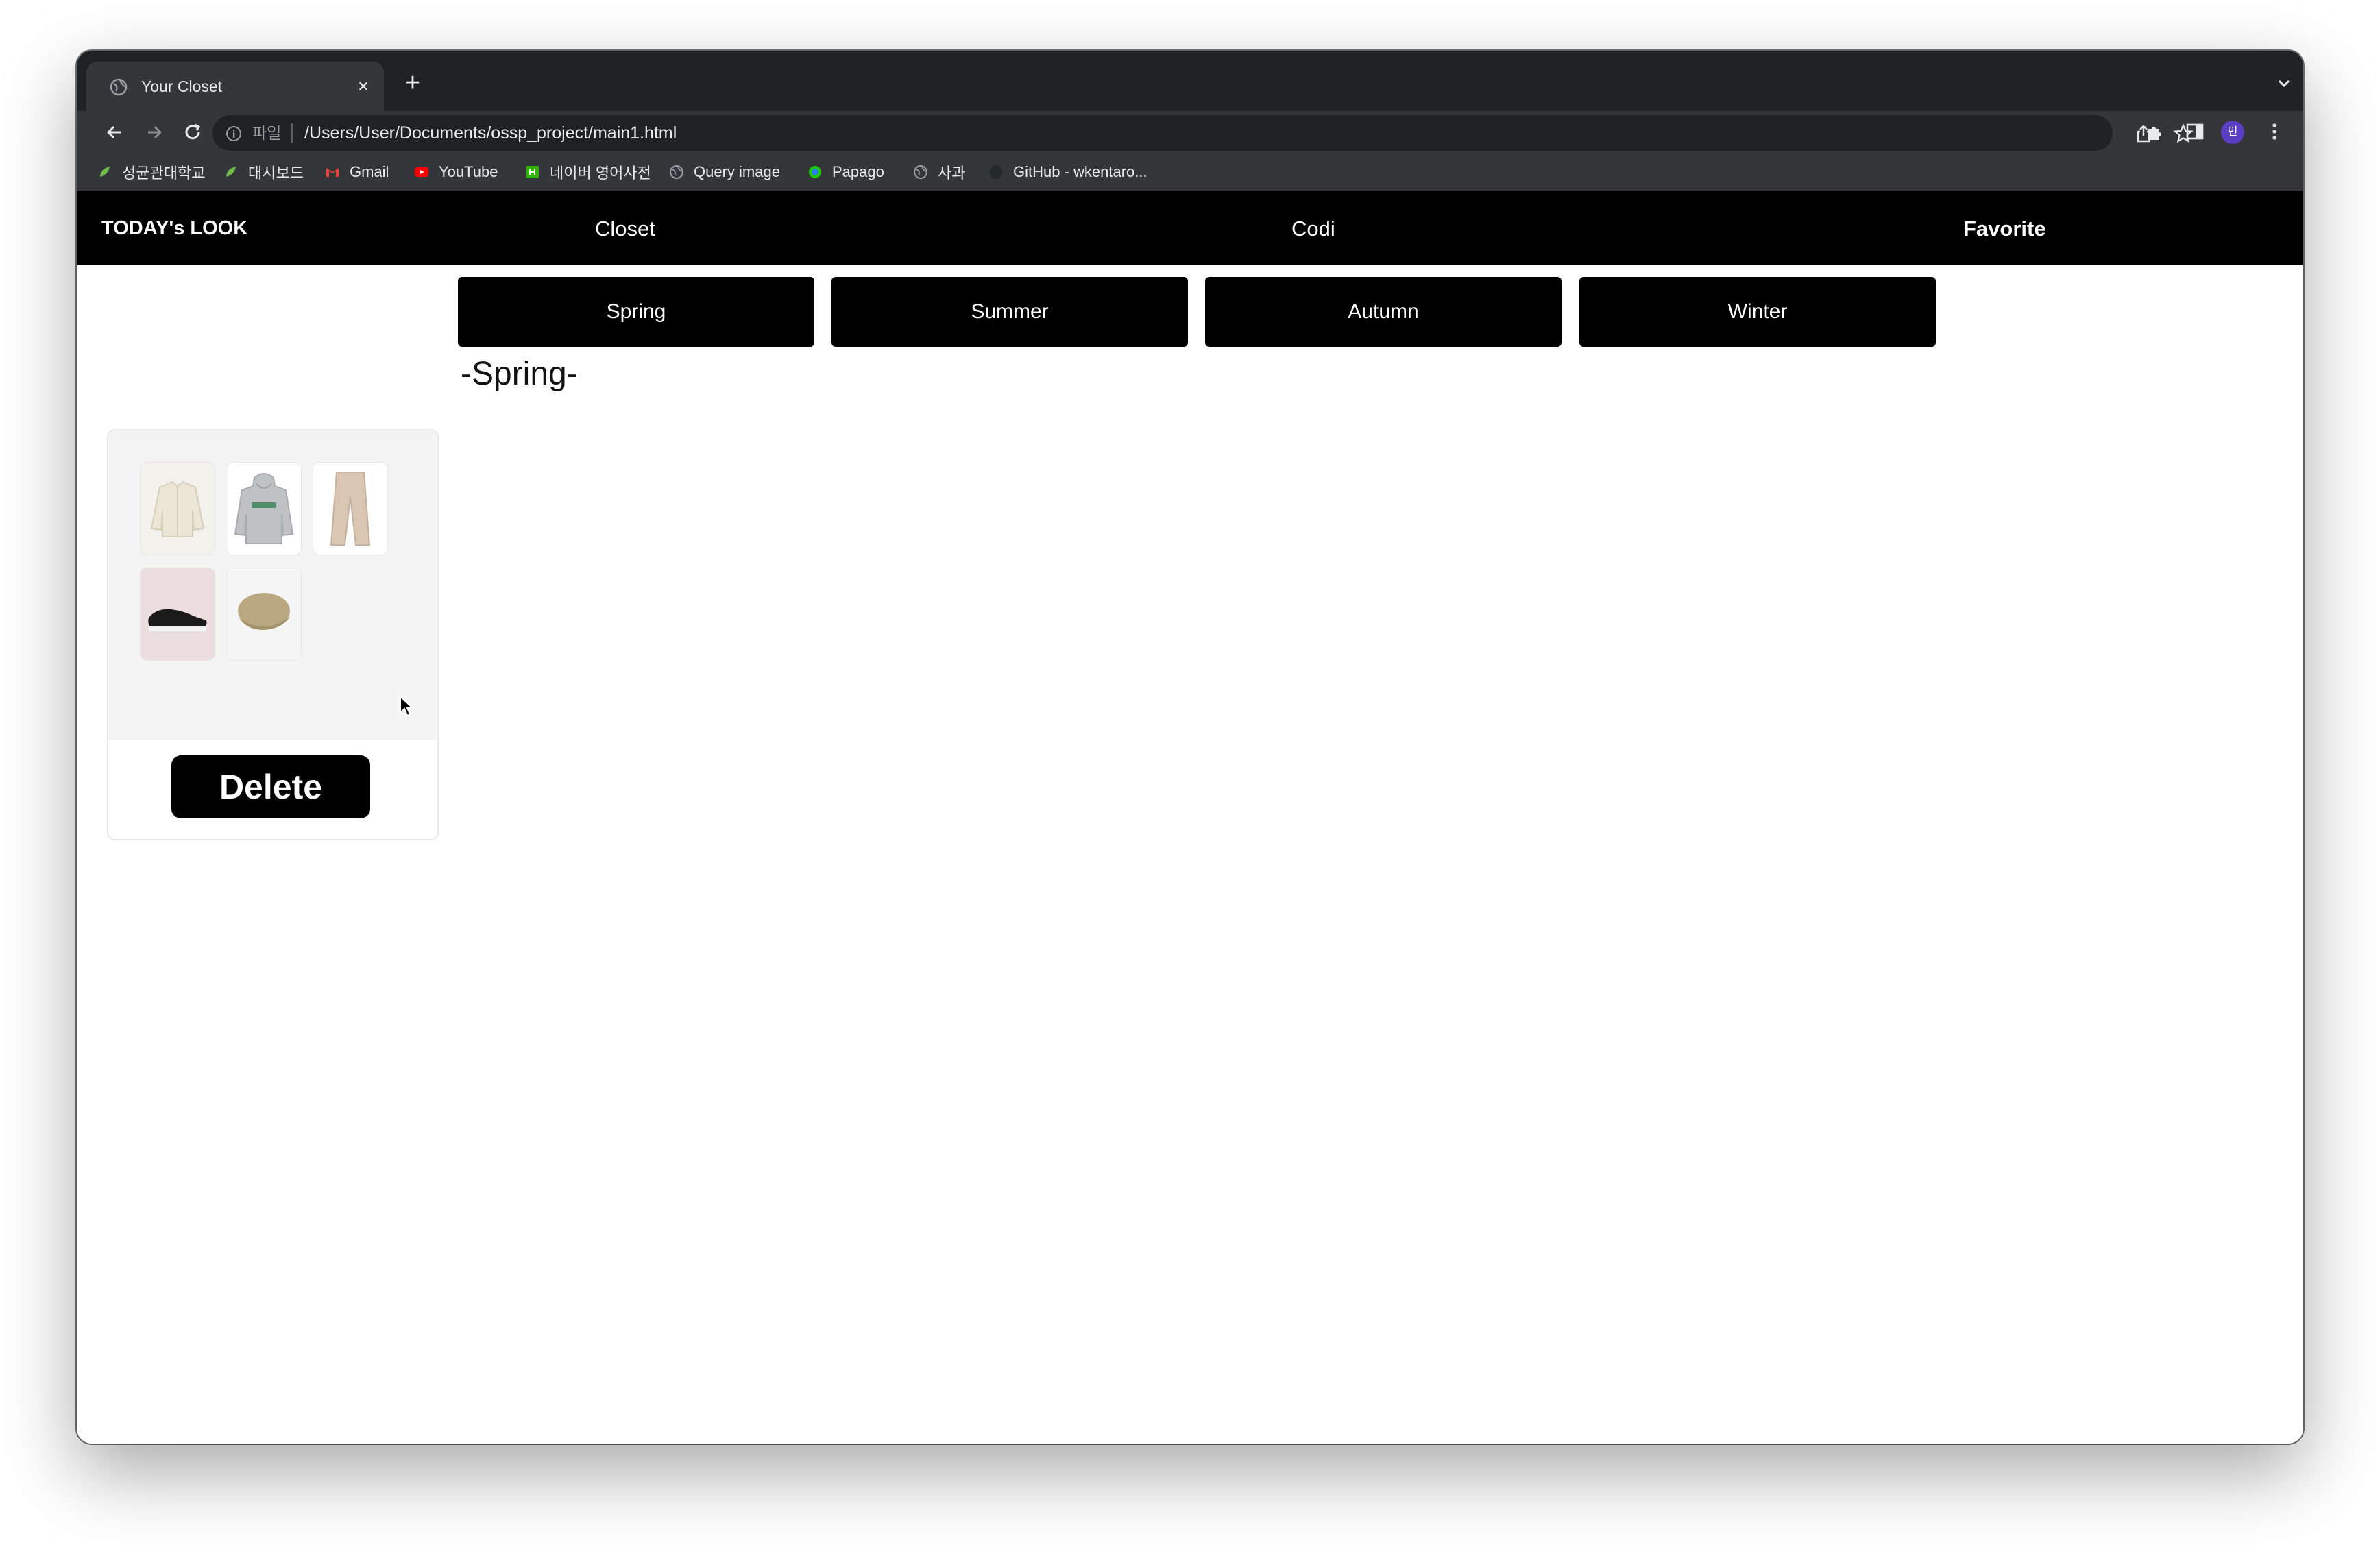 The height and width of the screenshot is (1545, 2380). I want to click on kebab-menu-icon, so click(2274, 132).